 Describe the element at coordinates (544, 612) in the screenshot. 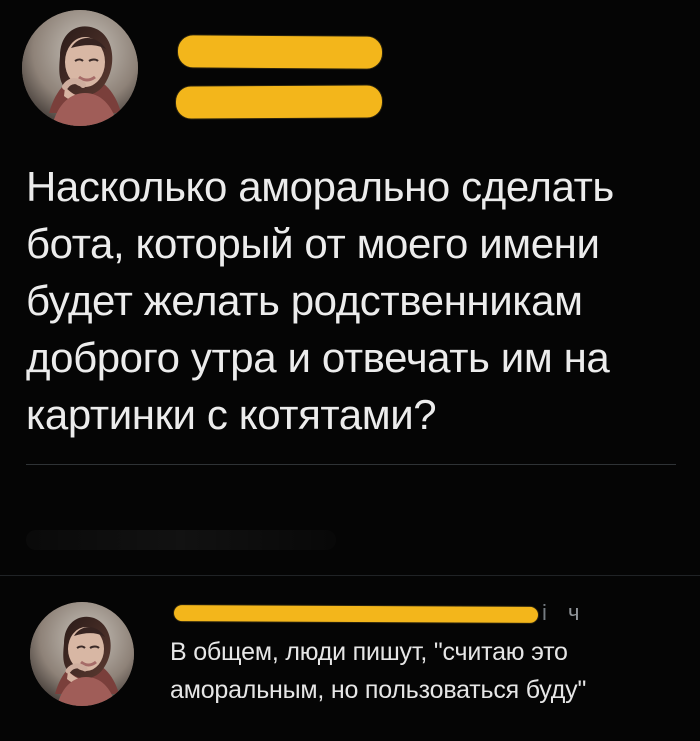

I see `reply-handle-fragment: i` at that location.